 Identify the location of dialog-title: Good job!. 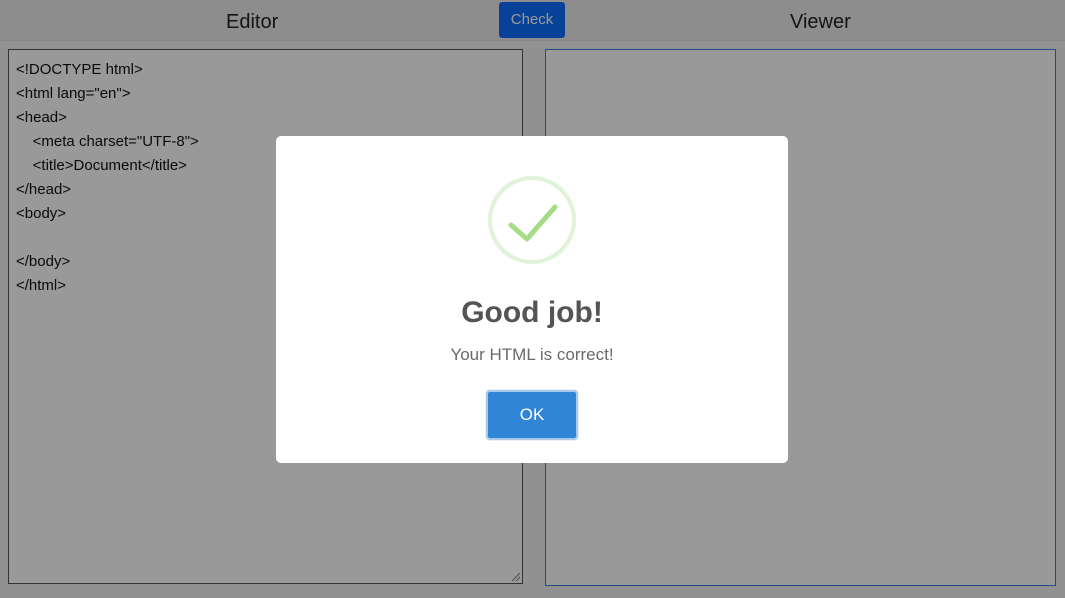
(532, 312).